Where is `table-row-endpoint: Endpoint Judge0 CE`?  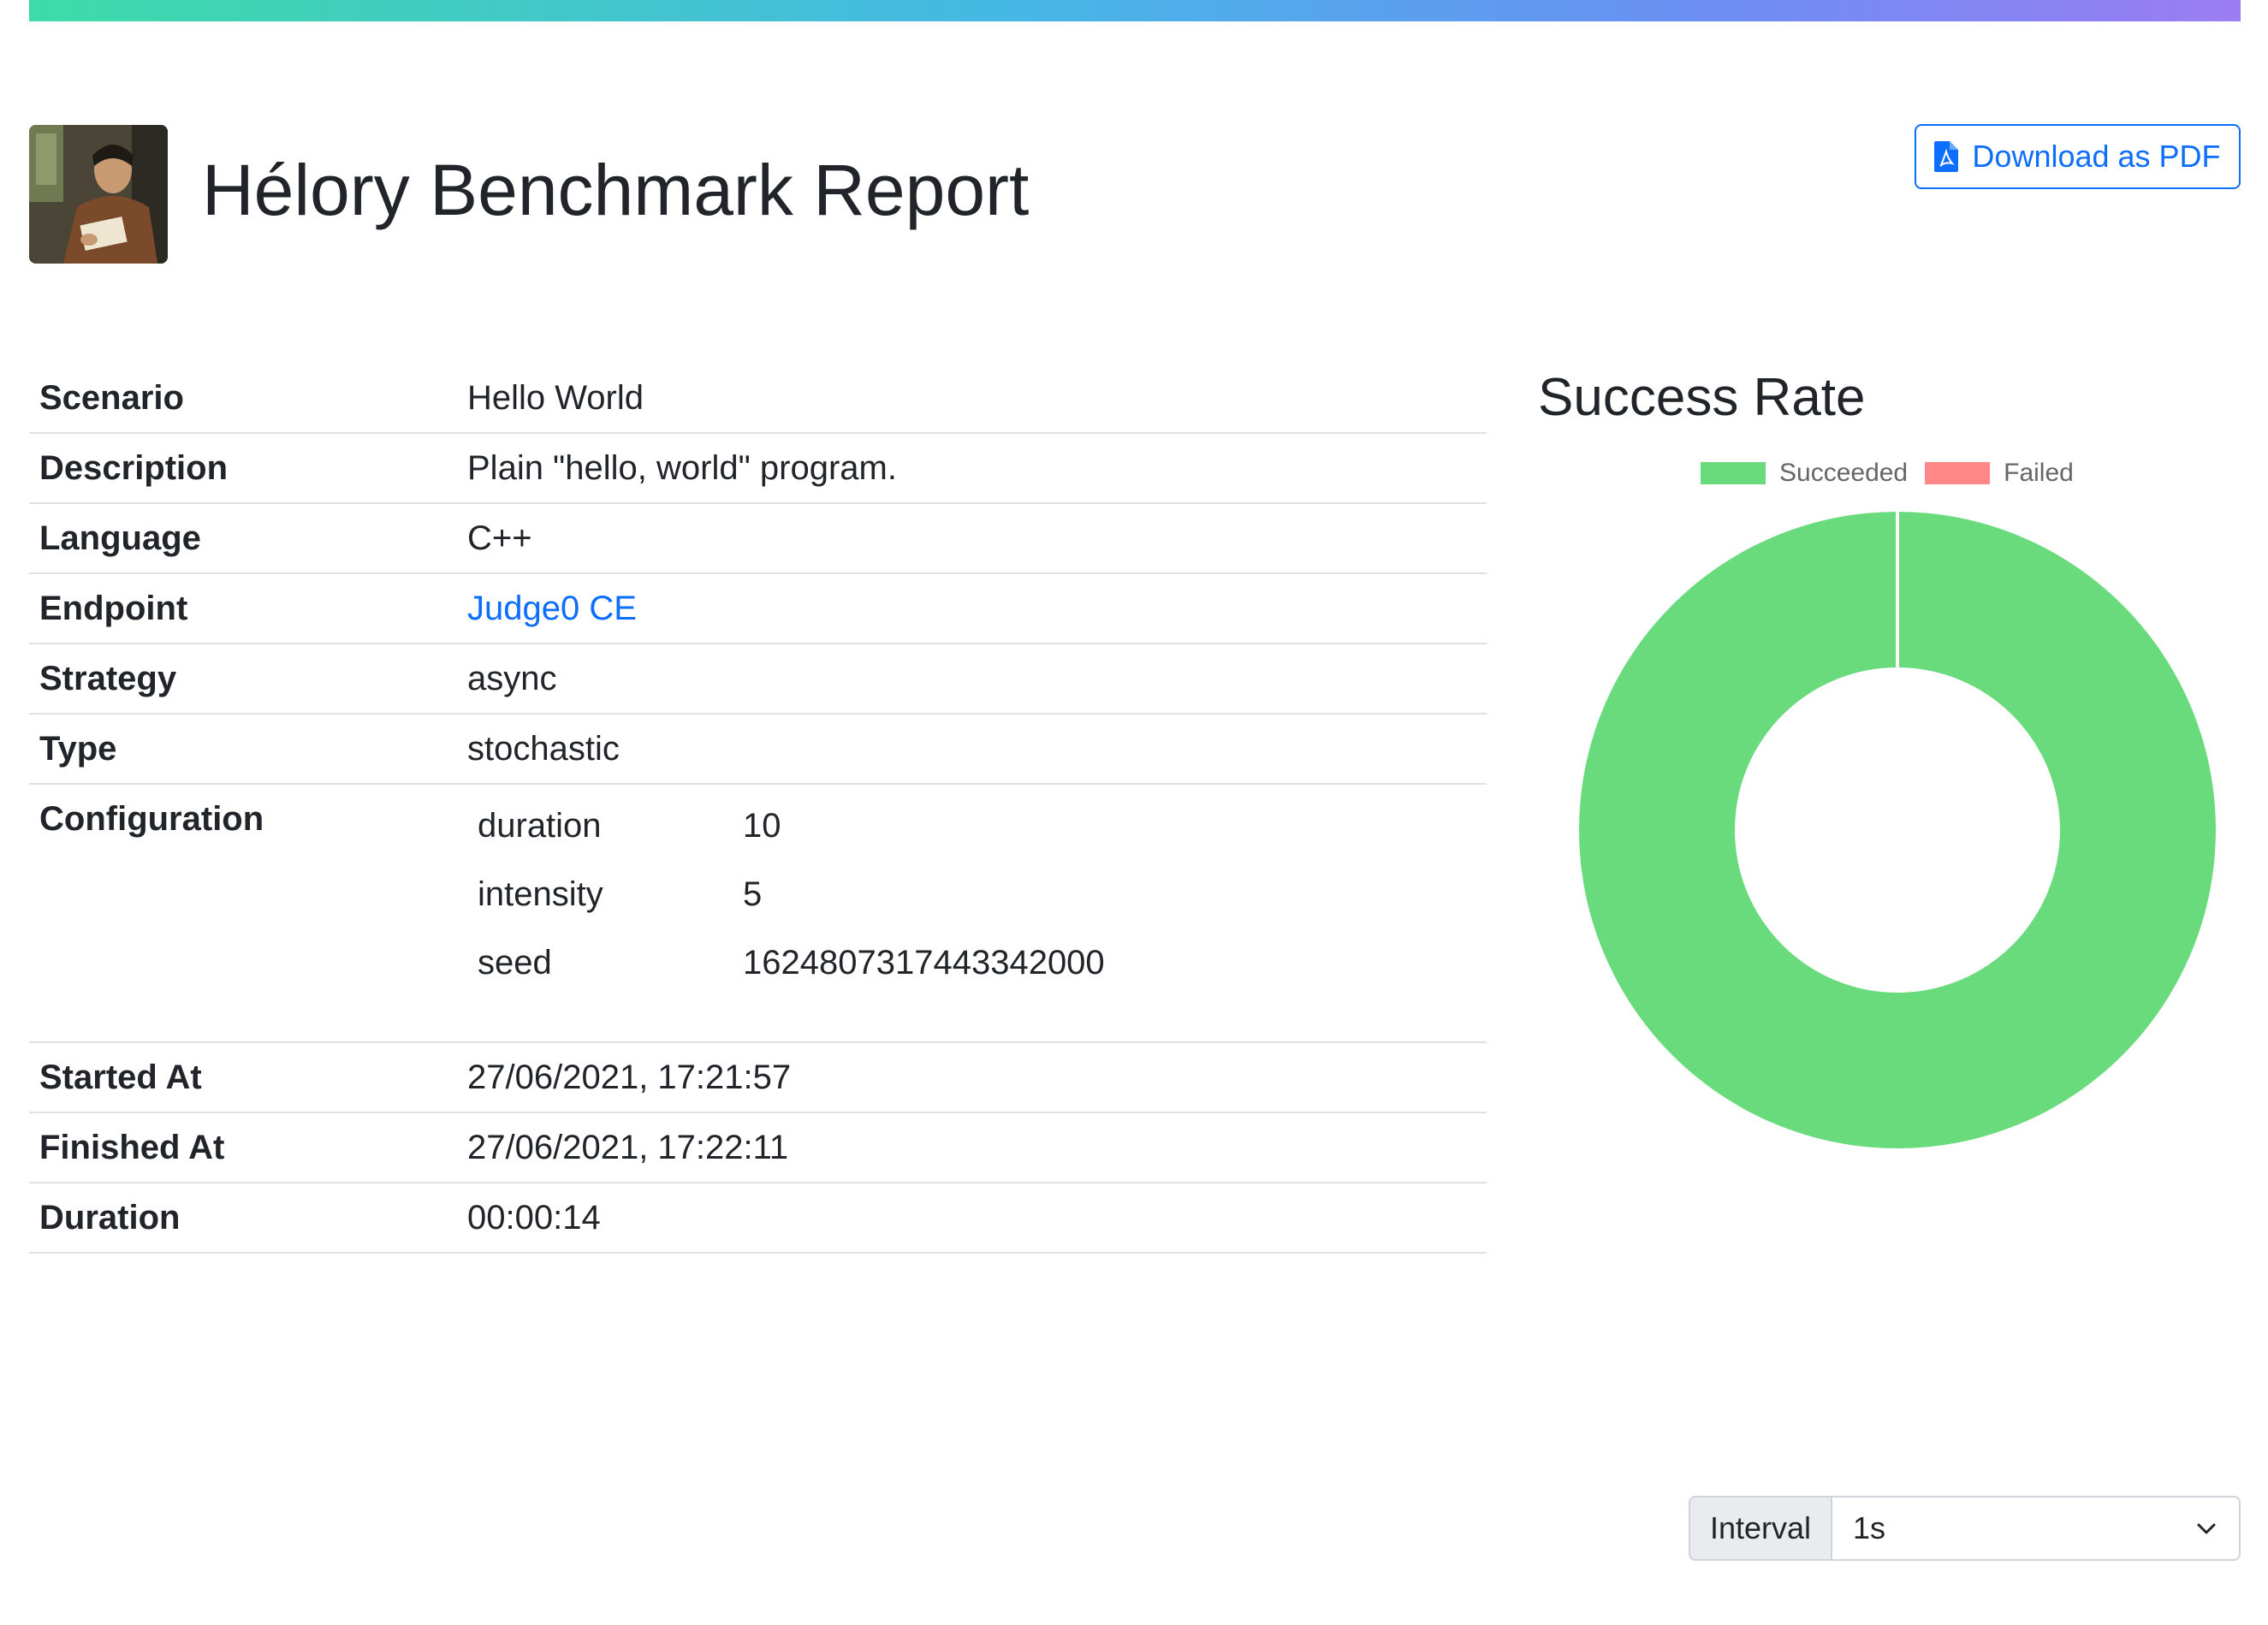 table-row-endpoint: Endpoint Judge0 CE is located at coordinates (758, 609).